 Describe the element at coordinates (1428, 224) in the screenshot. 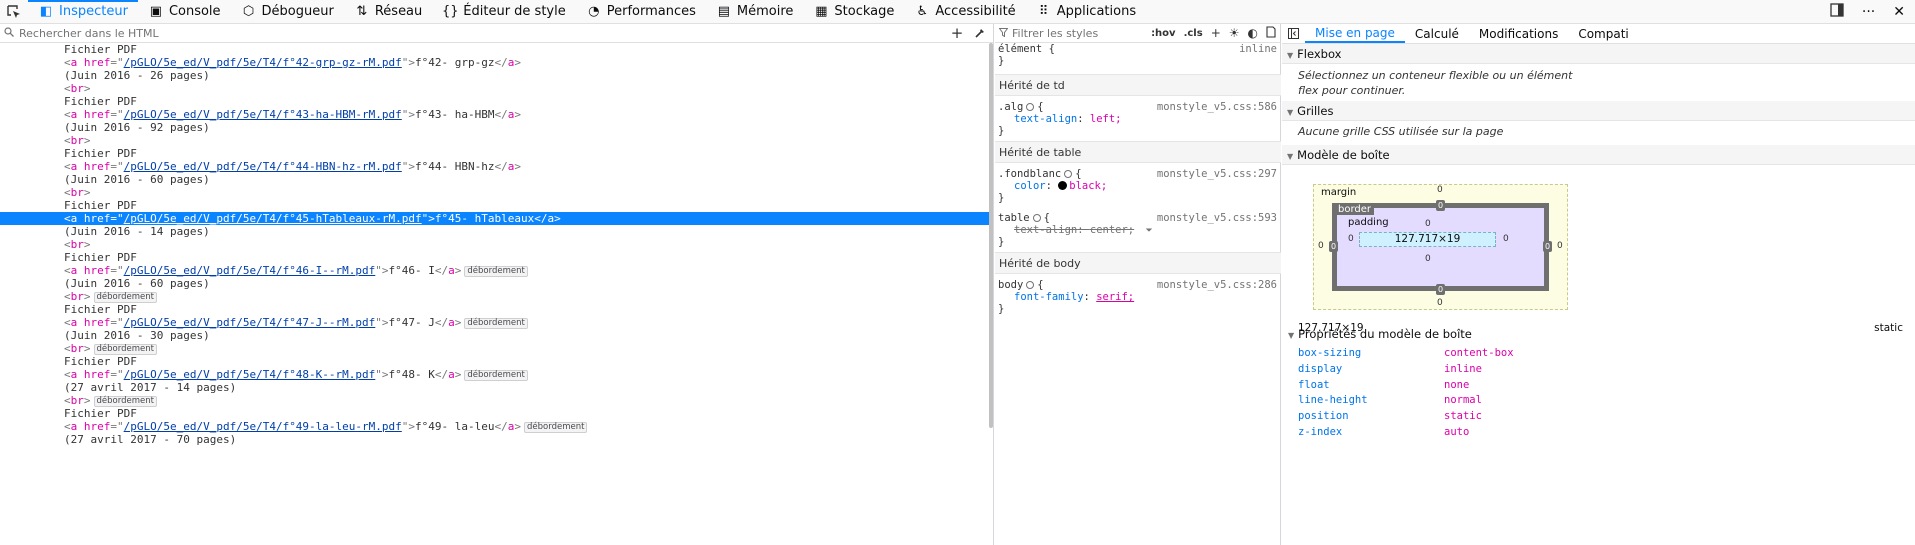

I see `padding-top-value: 0` at that location.